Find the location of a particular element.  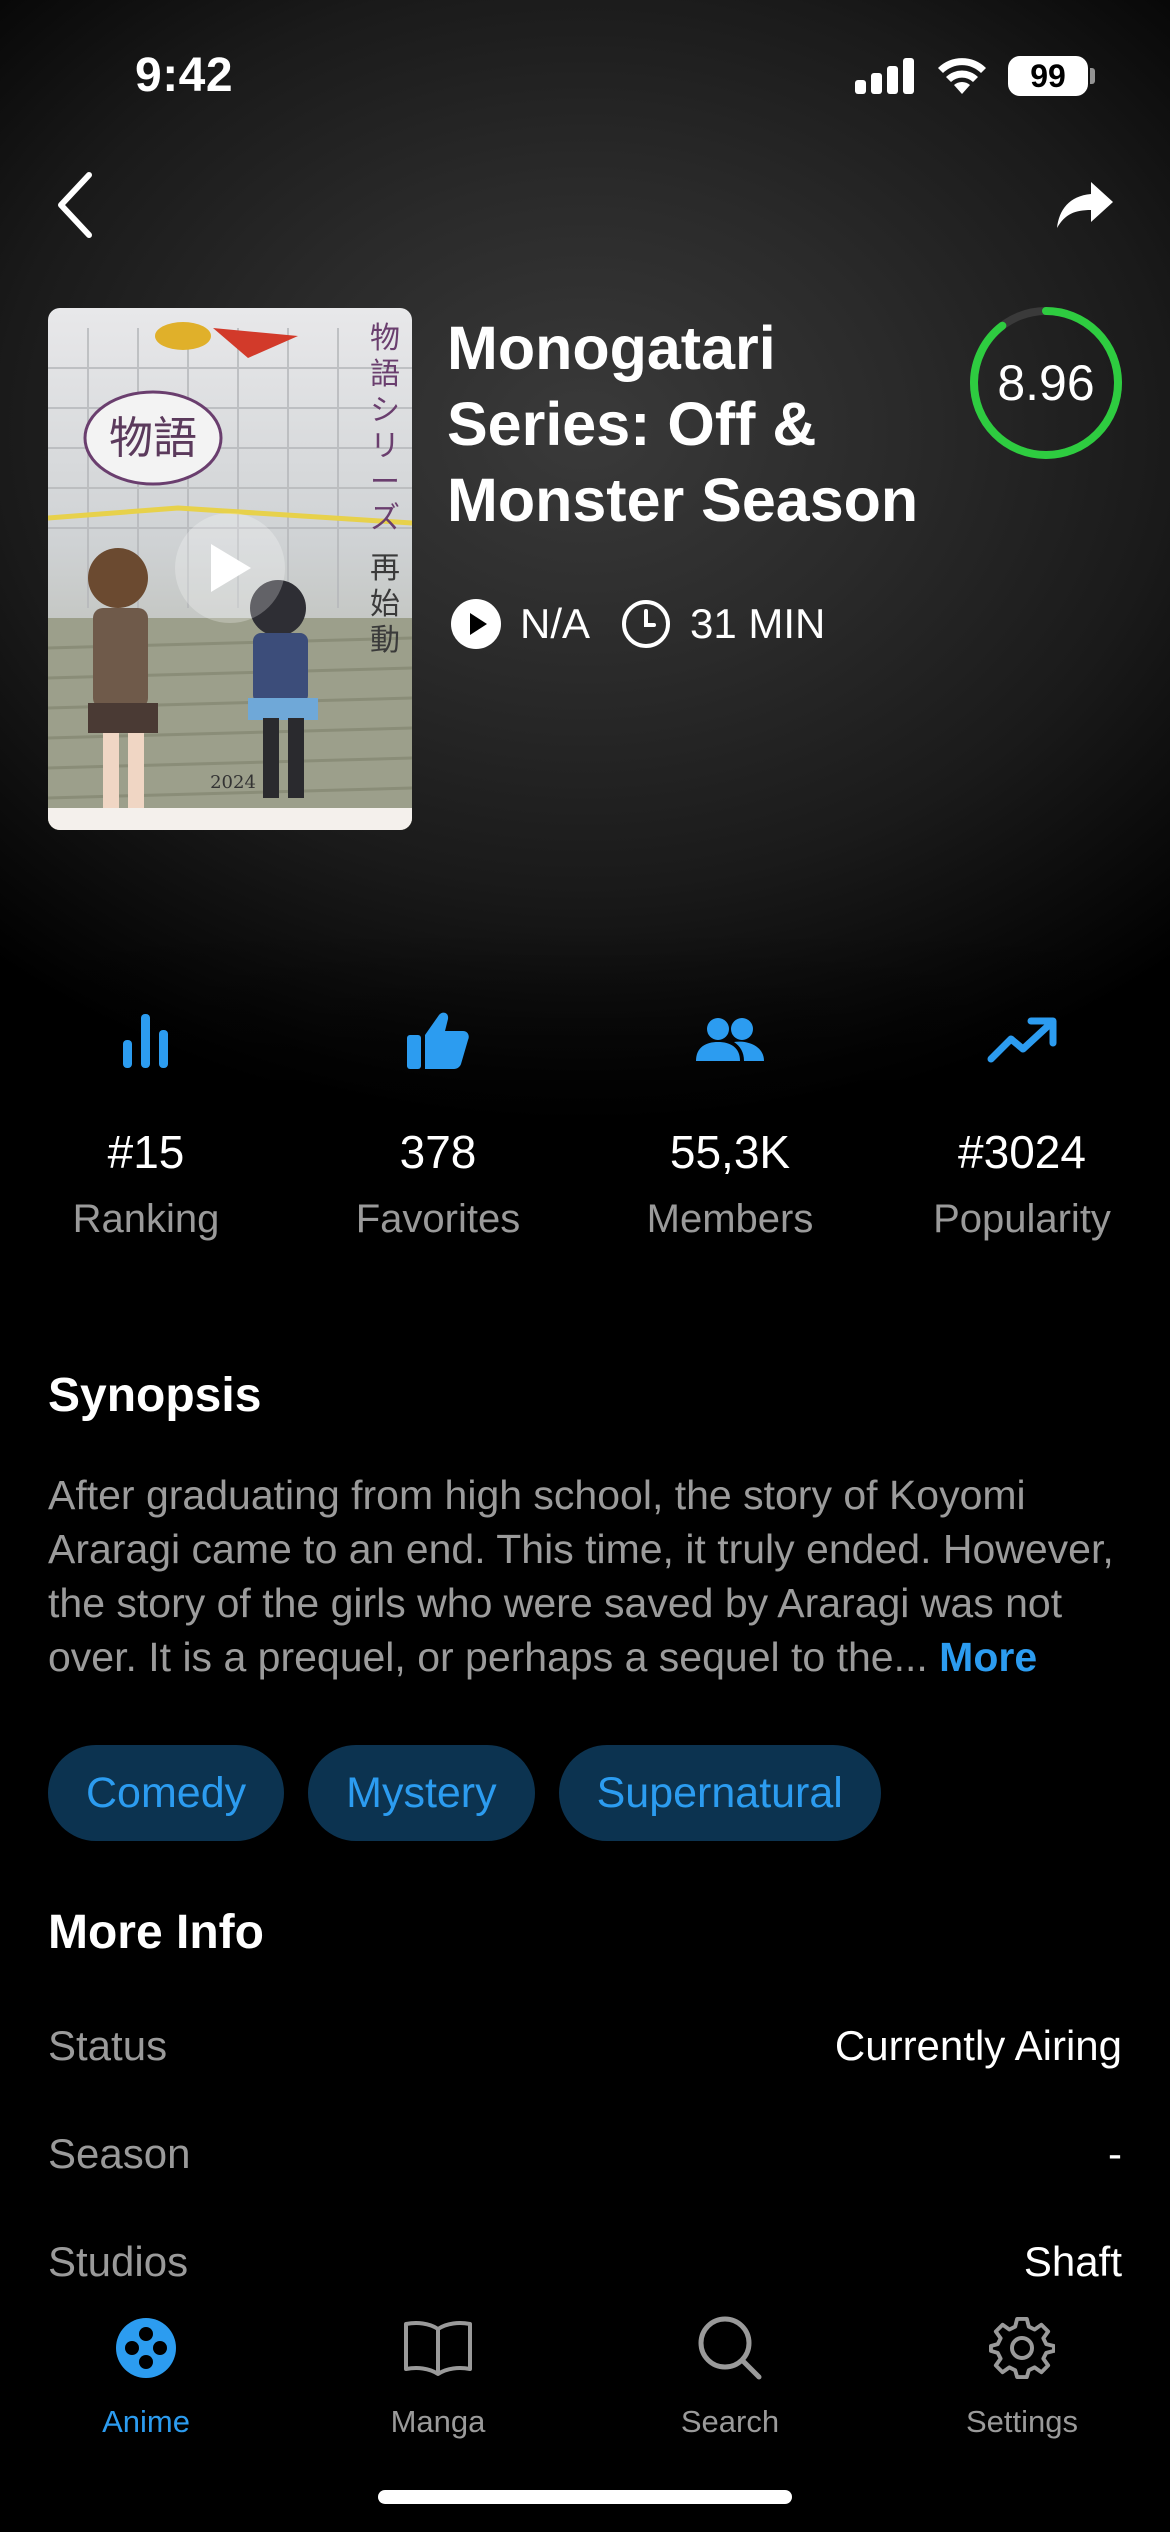

tab-anime: Anime is located at coordinates (146, 2374).